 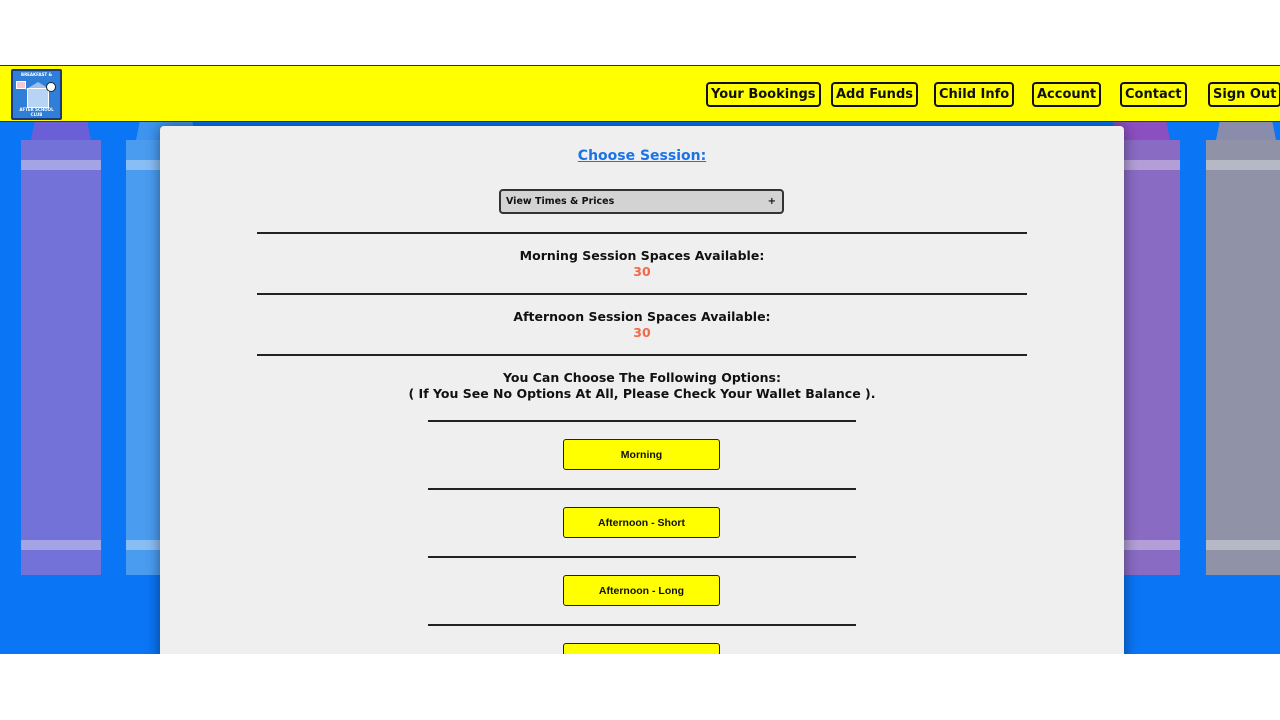 I want to click on morning-spaces-label: Morning Session Spaces Available:, so click(x=642, y=255).